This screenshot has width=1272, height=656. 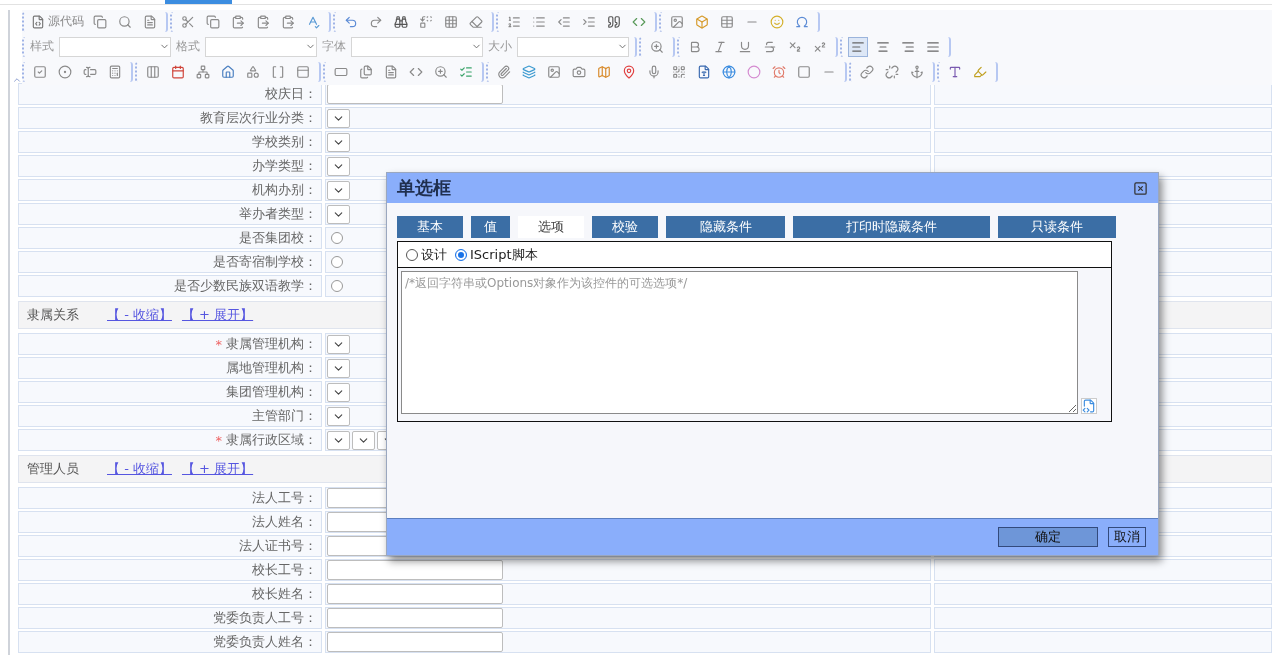 I want to click on section-title: 管理人员, so click(x=53, y=469).